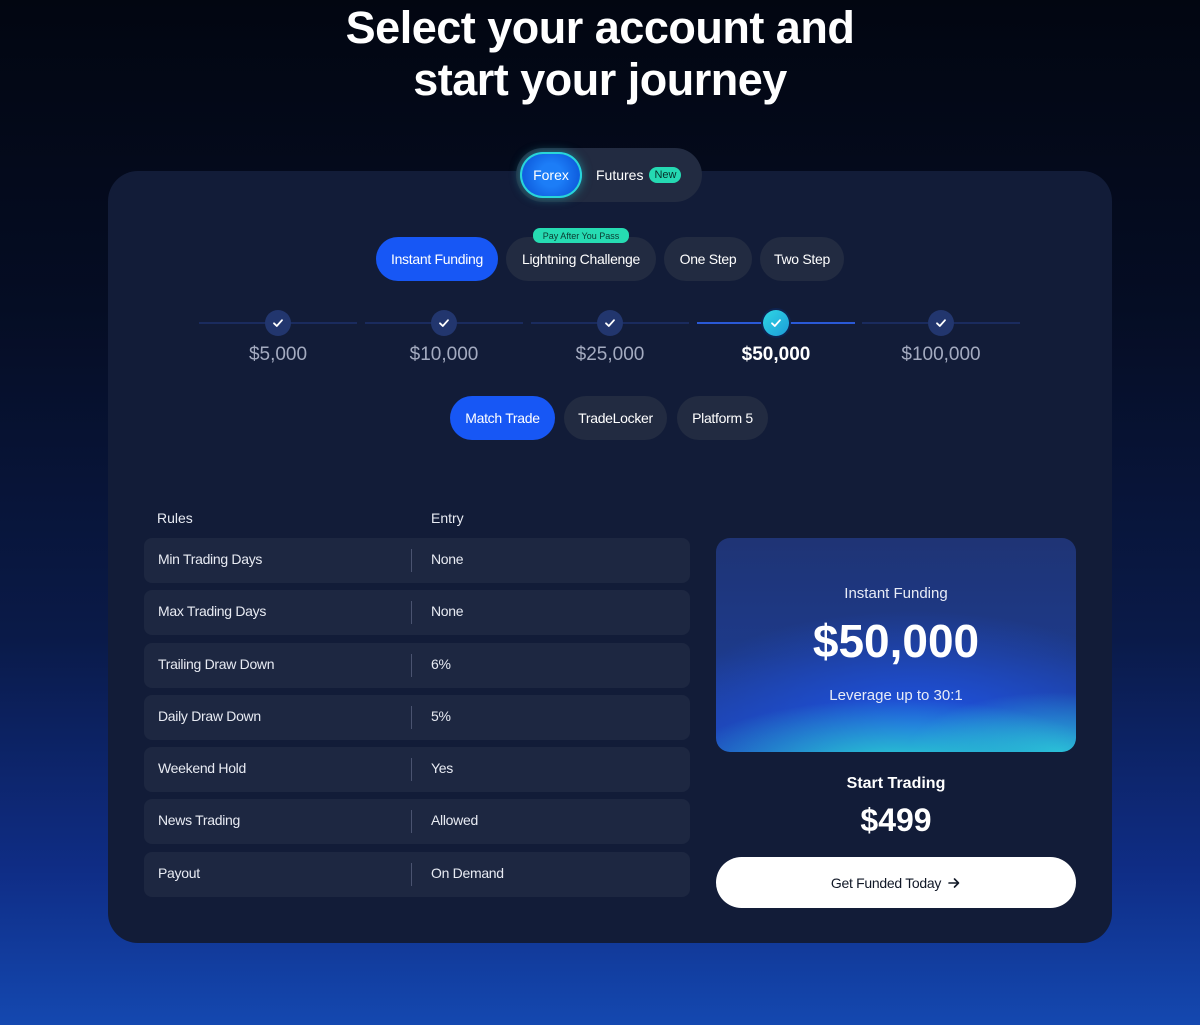  I want to click on market-futures-label: Futures, so click(620, 175).